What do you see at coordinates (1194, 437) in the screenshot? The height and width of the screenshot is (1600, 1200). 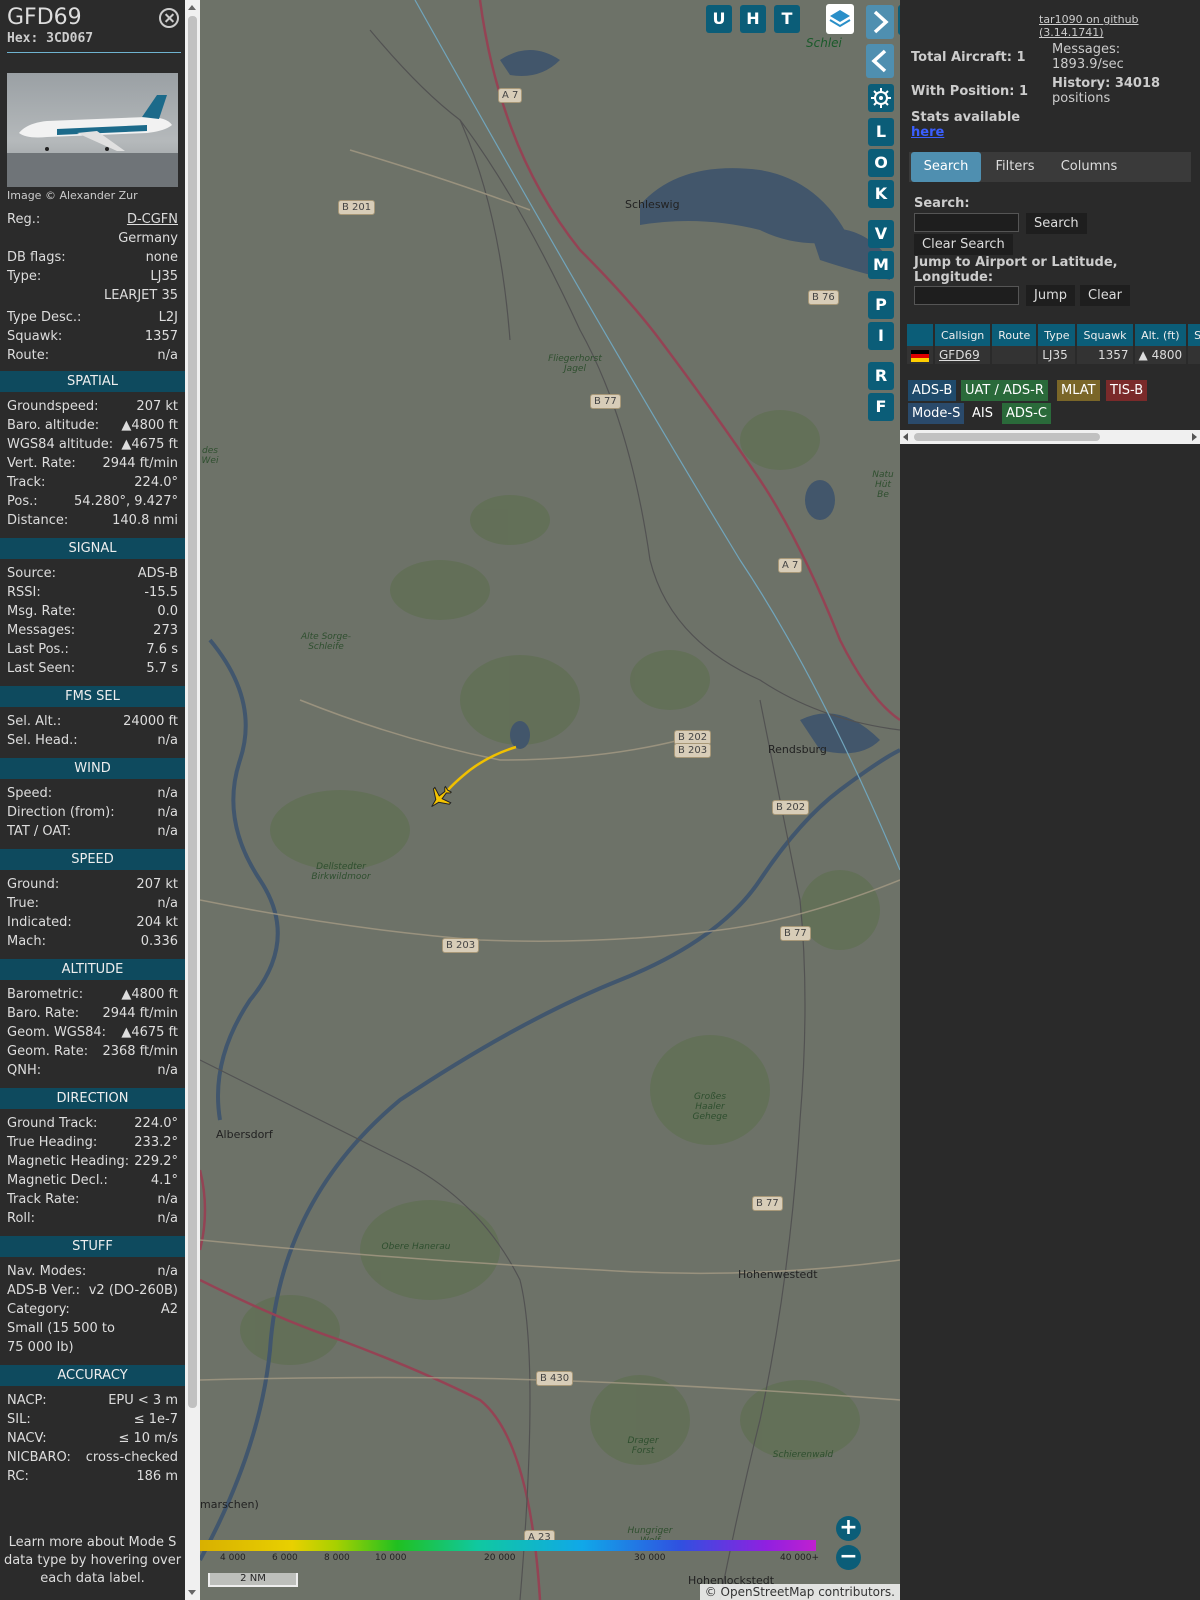 I see `scroll-right-icon` at bounding box center [1194, 437].